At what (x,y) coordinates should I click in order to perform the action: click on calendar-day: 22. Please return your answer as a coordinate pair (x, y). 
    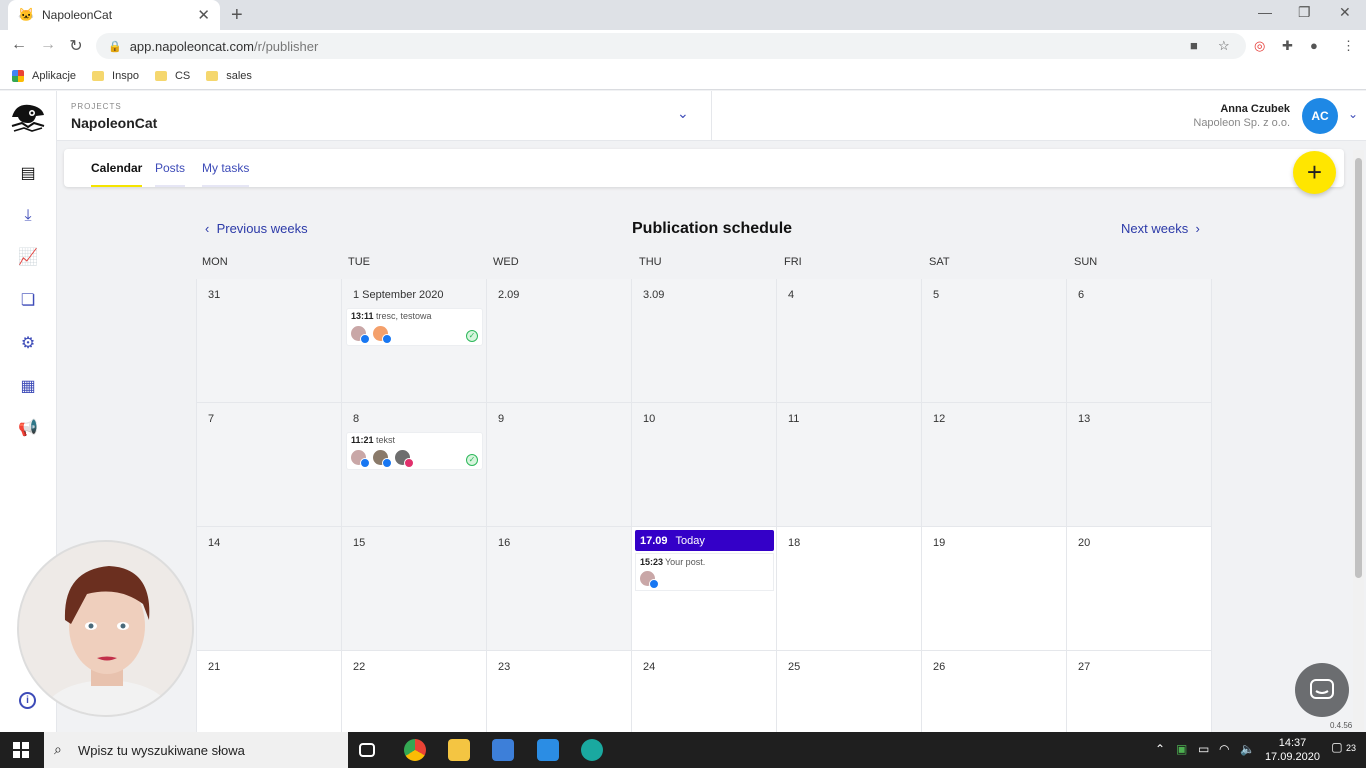
    Looking at the image, I should click on (414, 691).